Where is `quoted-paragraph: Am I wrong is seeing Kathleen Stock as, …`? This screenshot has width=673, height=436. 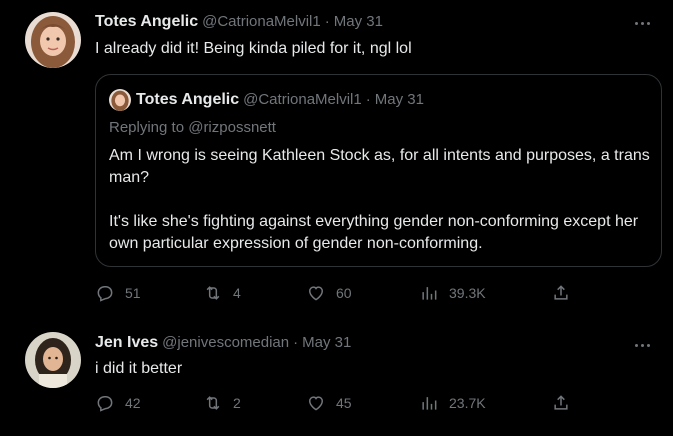
quoted-paragraph: Am I wrong is seeing Kathleen Stock as, … is located at coordinates (379, 166).